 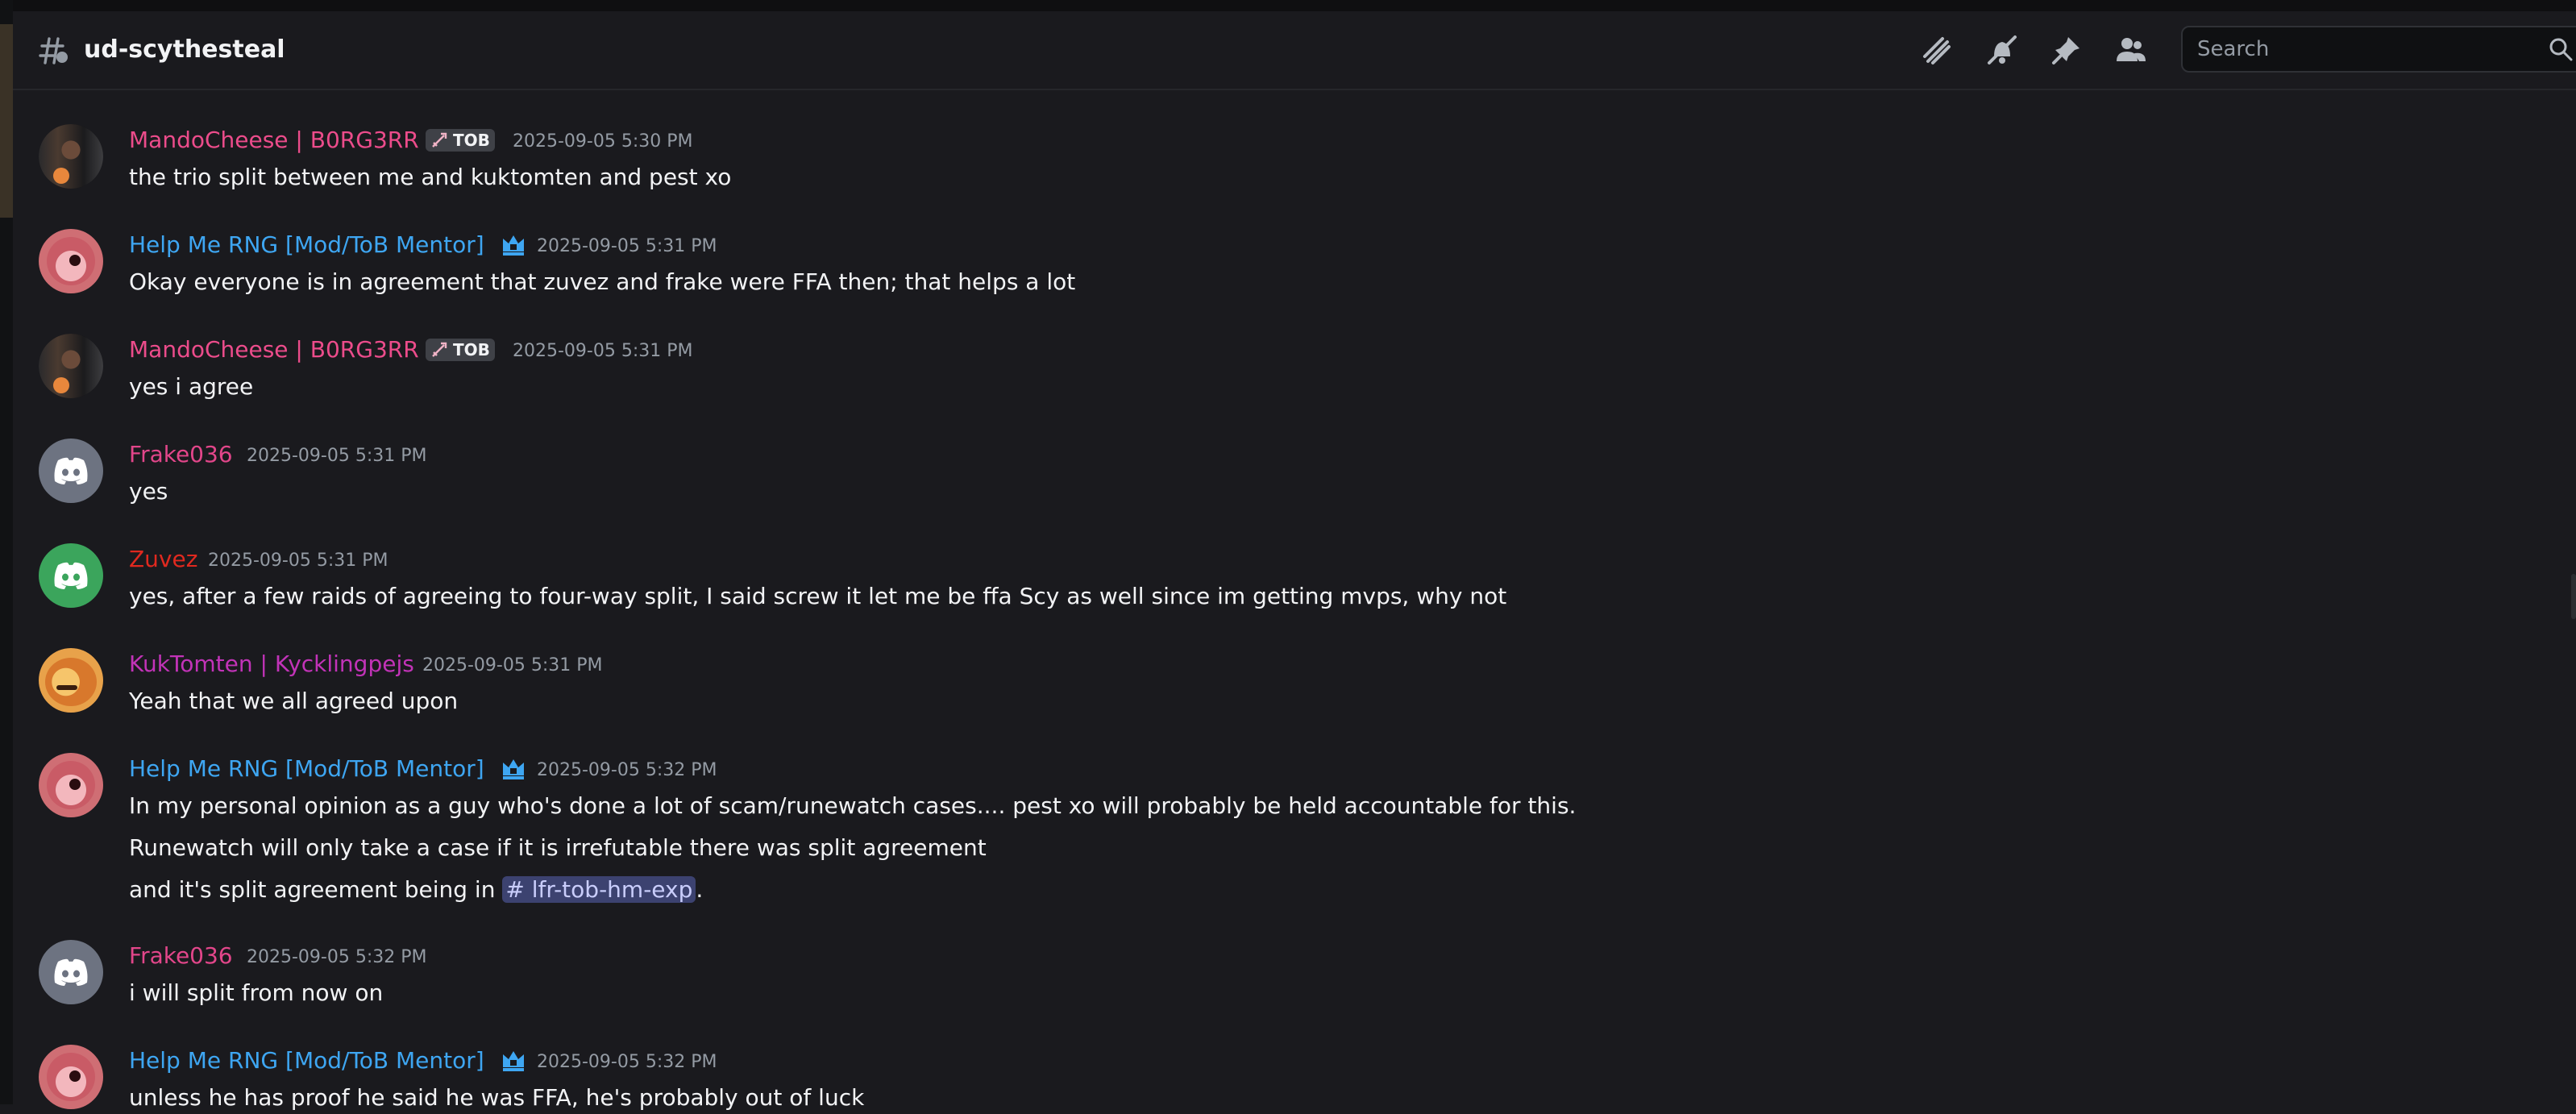 What do you see at coordinates (2378, 49) in the screenshot?
I see `search-input: Search` at bounding box center [2378, 49].